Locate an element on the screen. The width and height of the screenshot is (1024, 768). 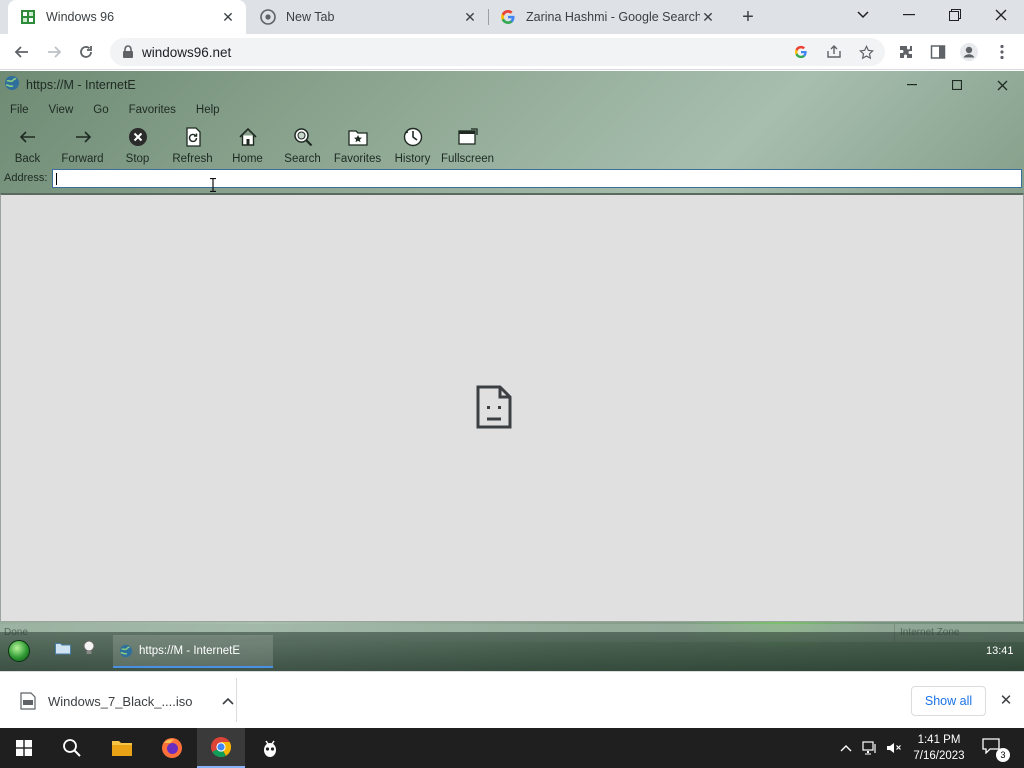
system-clock: 1:41 PM 7/16/2023 is located at coordinates (939, 748).